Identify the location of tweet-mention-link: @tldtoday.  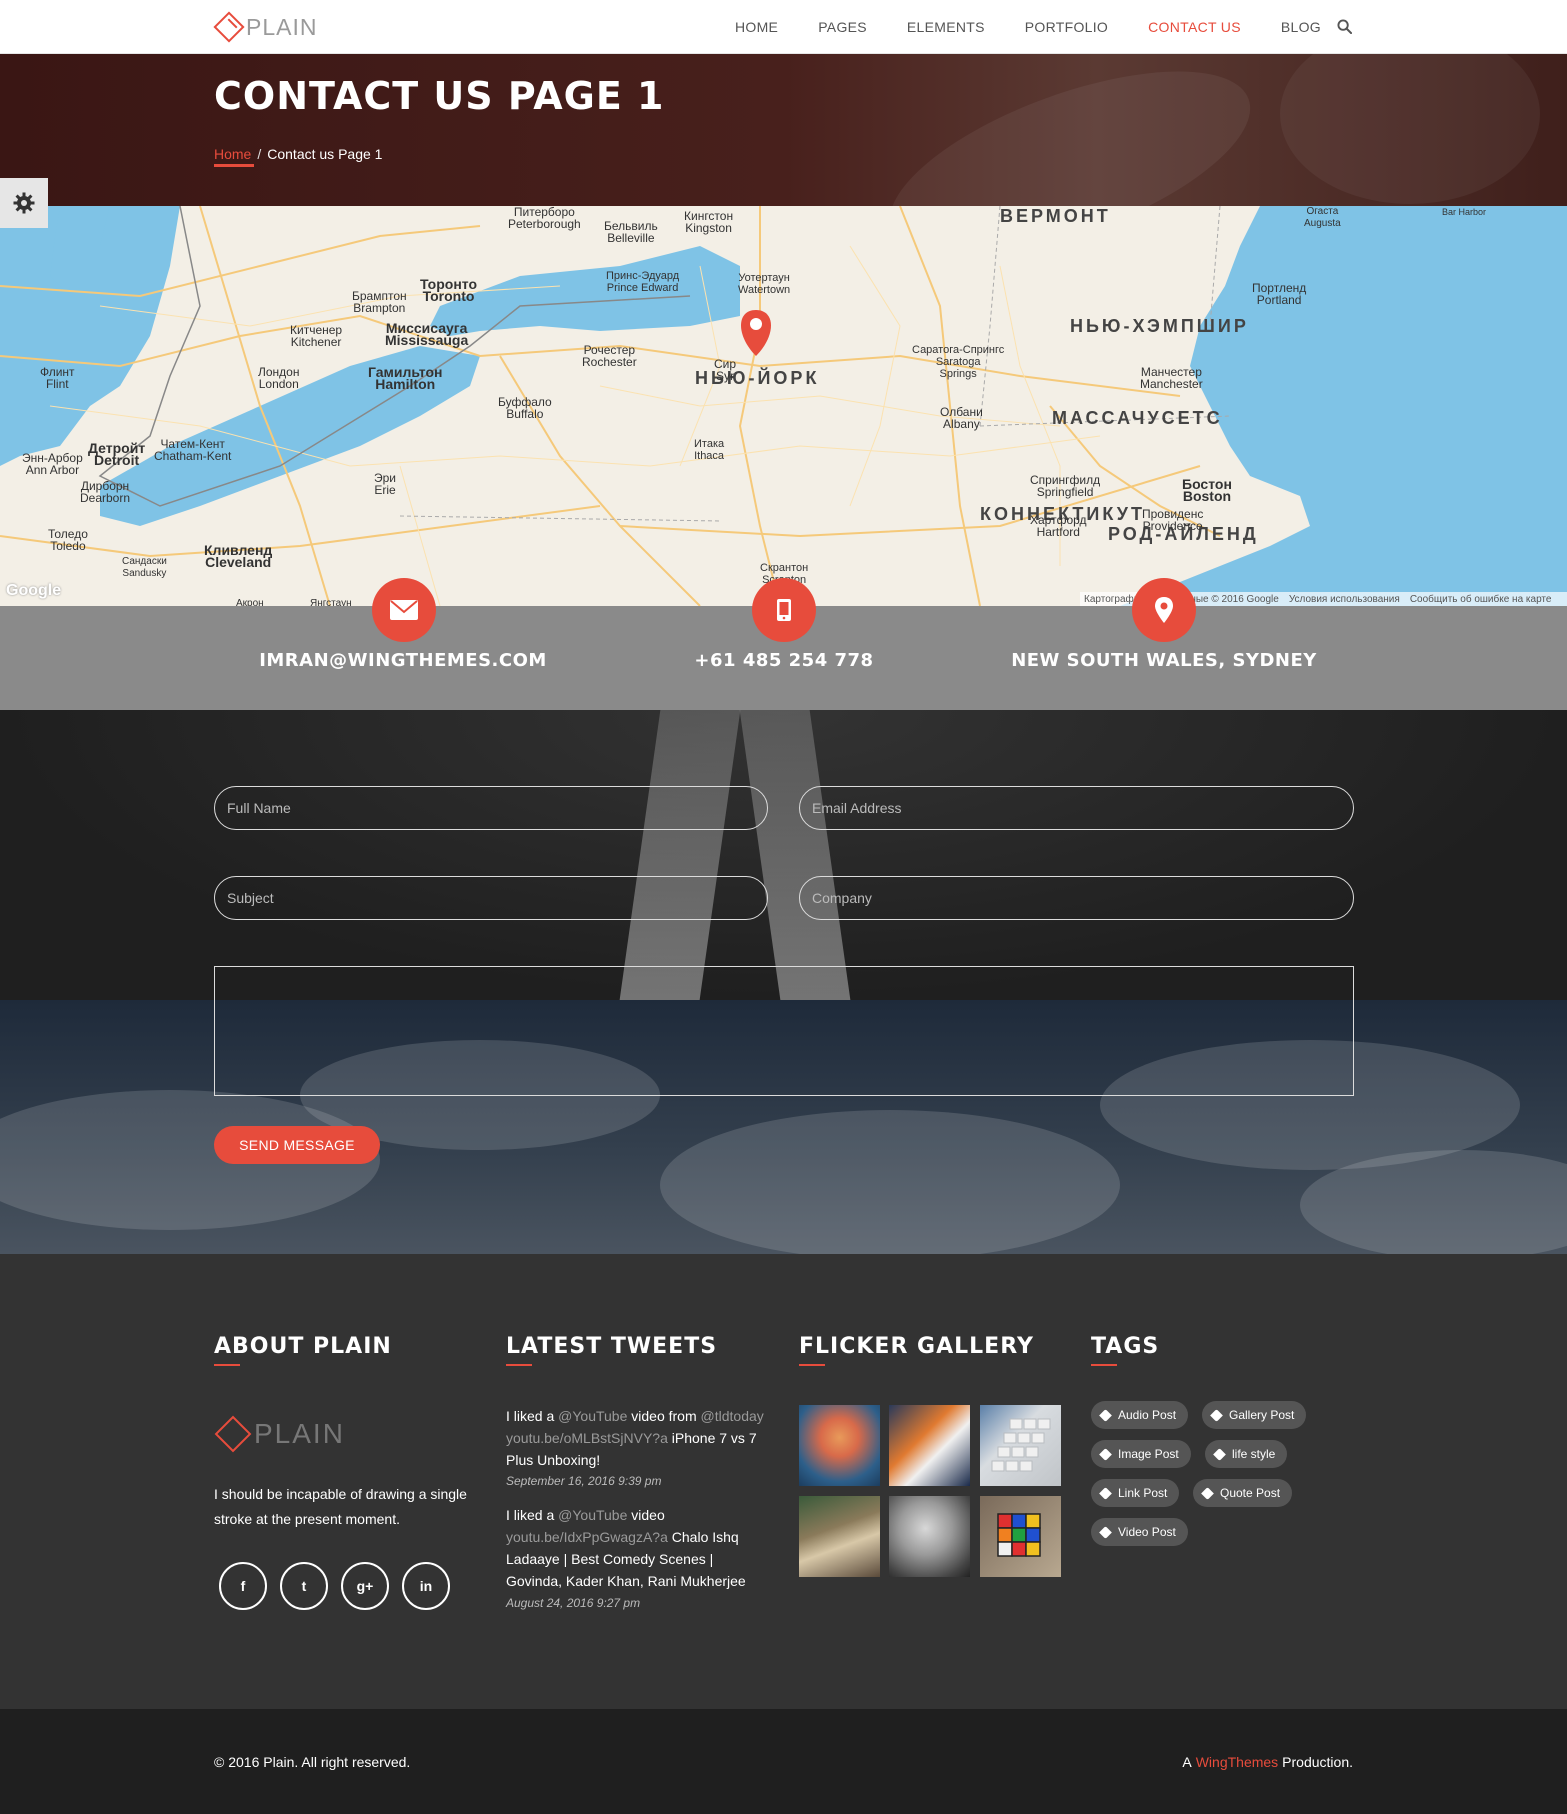
(732, 1416).